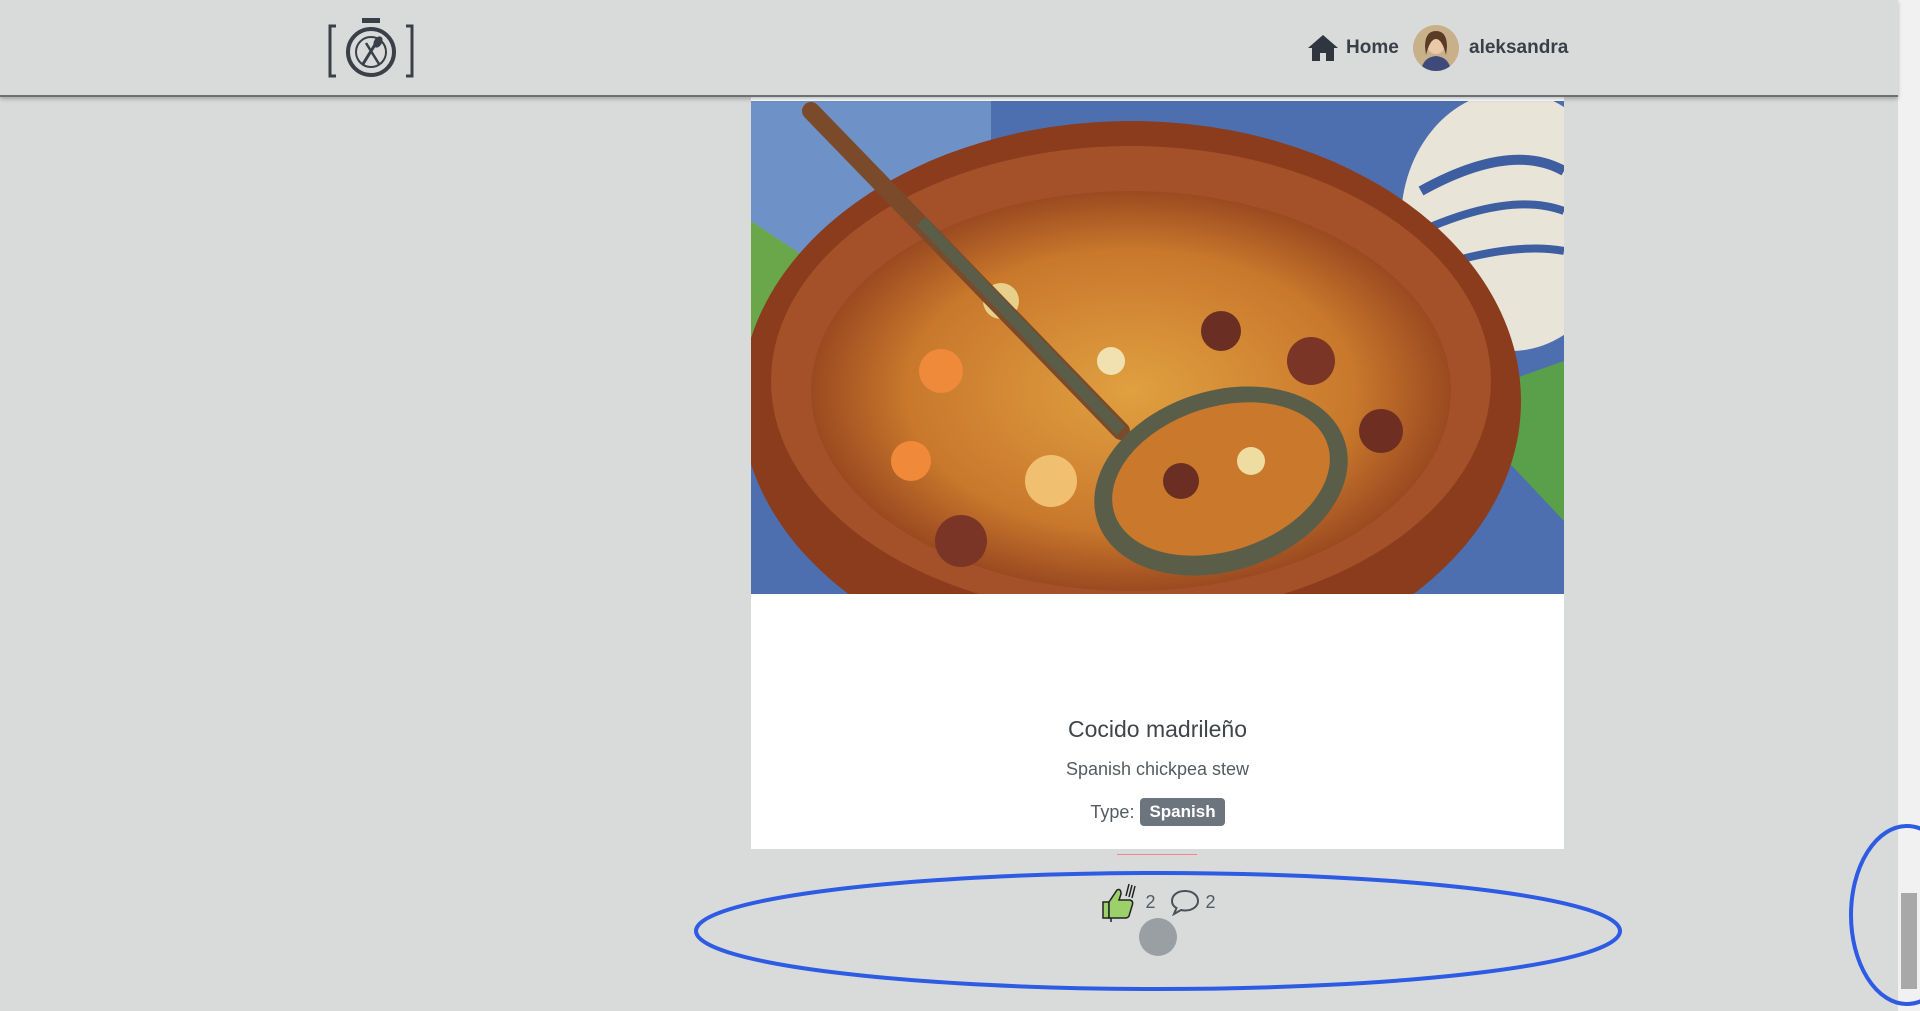  I want to click on home-link: Home, so click(1352, 48).